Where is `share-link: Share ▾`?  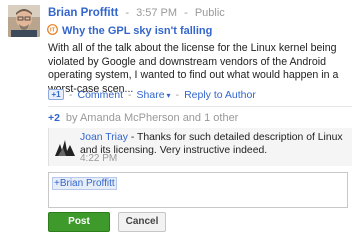 share-link: Share ▾ is located at coordinates (154, 95).